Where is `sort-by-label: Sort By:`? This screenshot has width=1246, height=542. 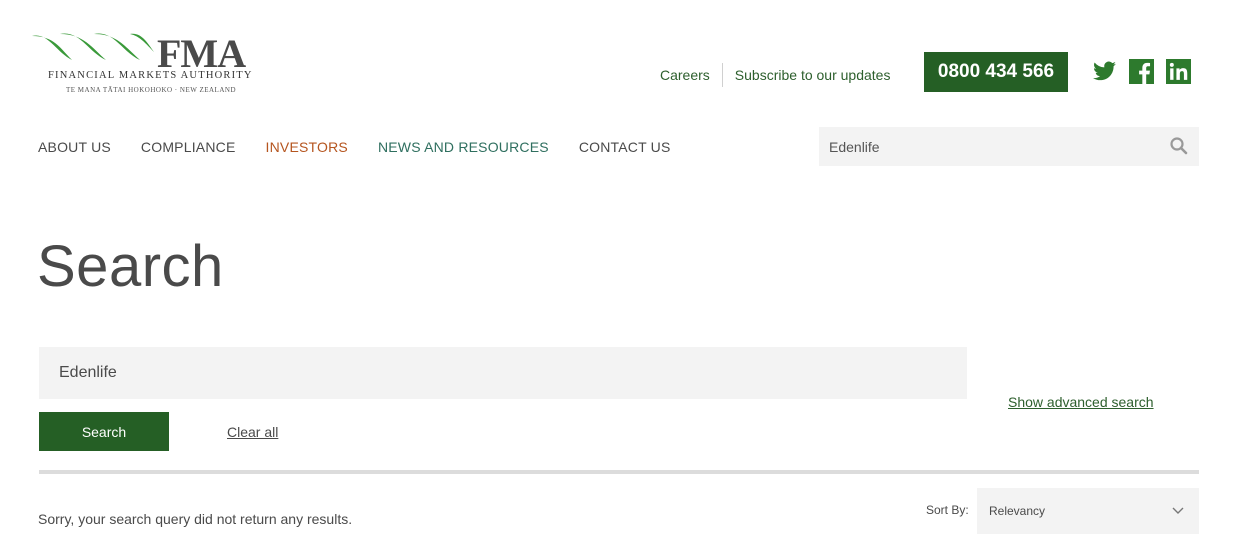
sort-by-label: Sort By: is located at coordinates (947, 510).